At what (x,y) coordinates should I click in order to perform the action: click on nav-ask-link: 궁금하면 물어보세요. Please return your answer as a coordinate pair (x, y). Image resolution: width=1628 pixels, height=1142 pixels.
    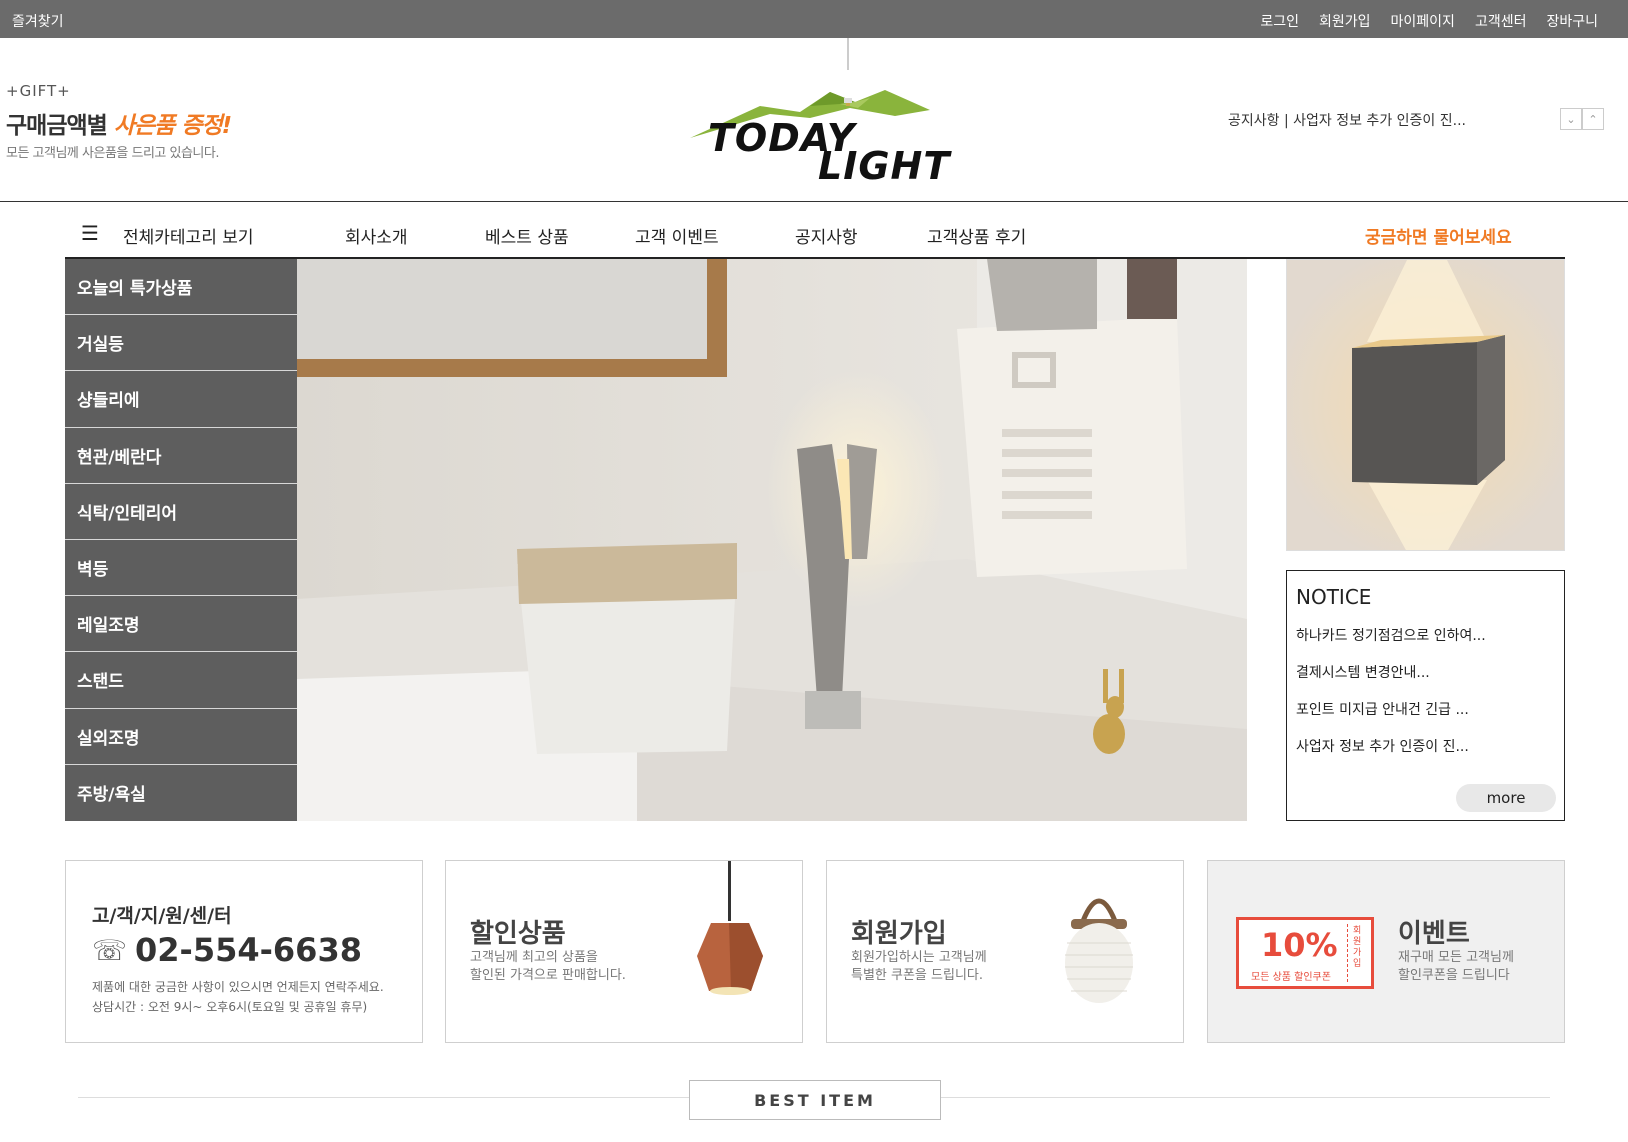
    Looking at the image, I should click on (1438, 235).